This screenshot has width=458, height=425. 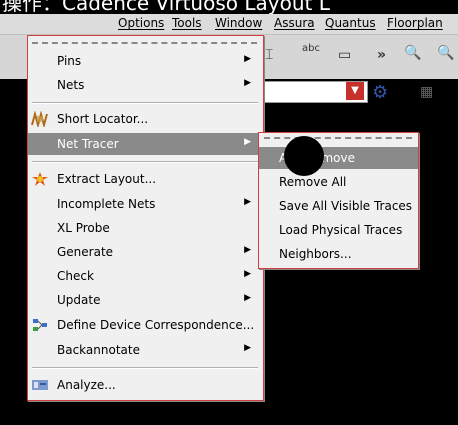 I want to click on menu-item-net-tracer: Net Tracer ▶, so click(x=145, y=144).